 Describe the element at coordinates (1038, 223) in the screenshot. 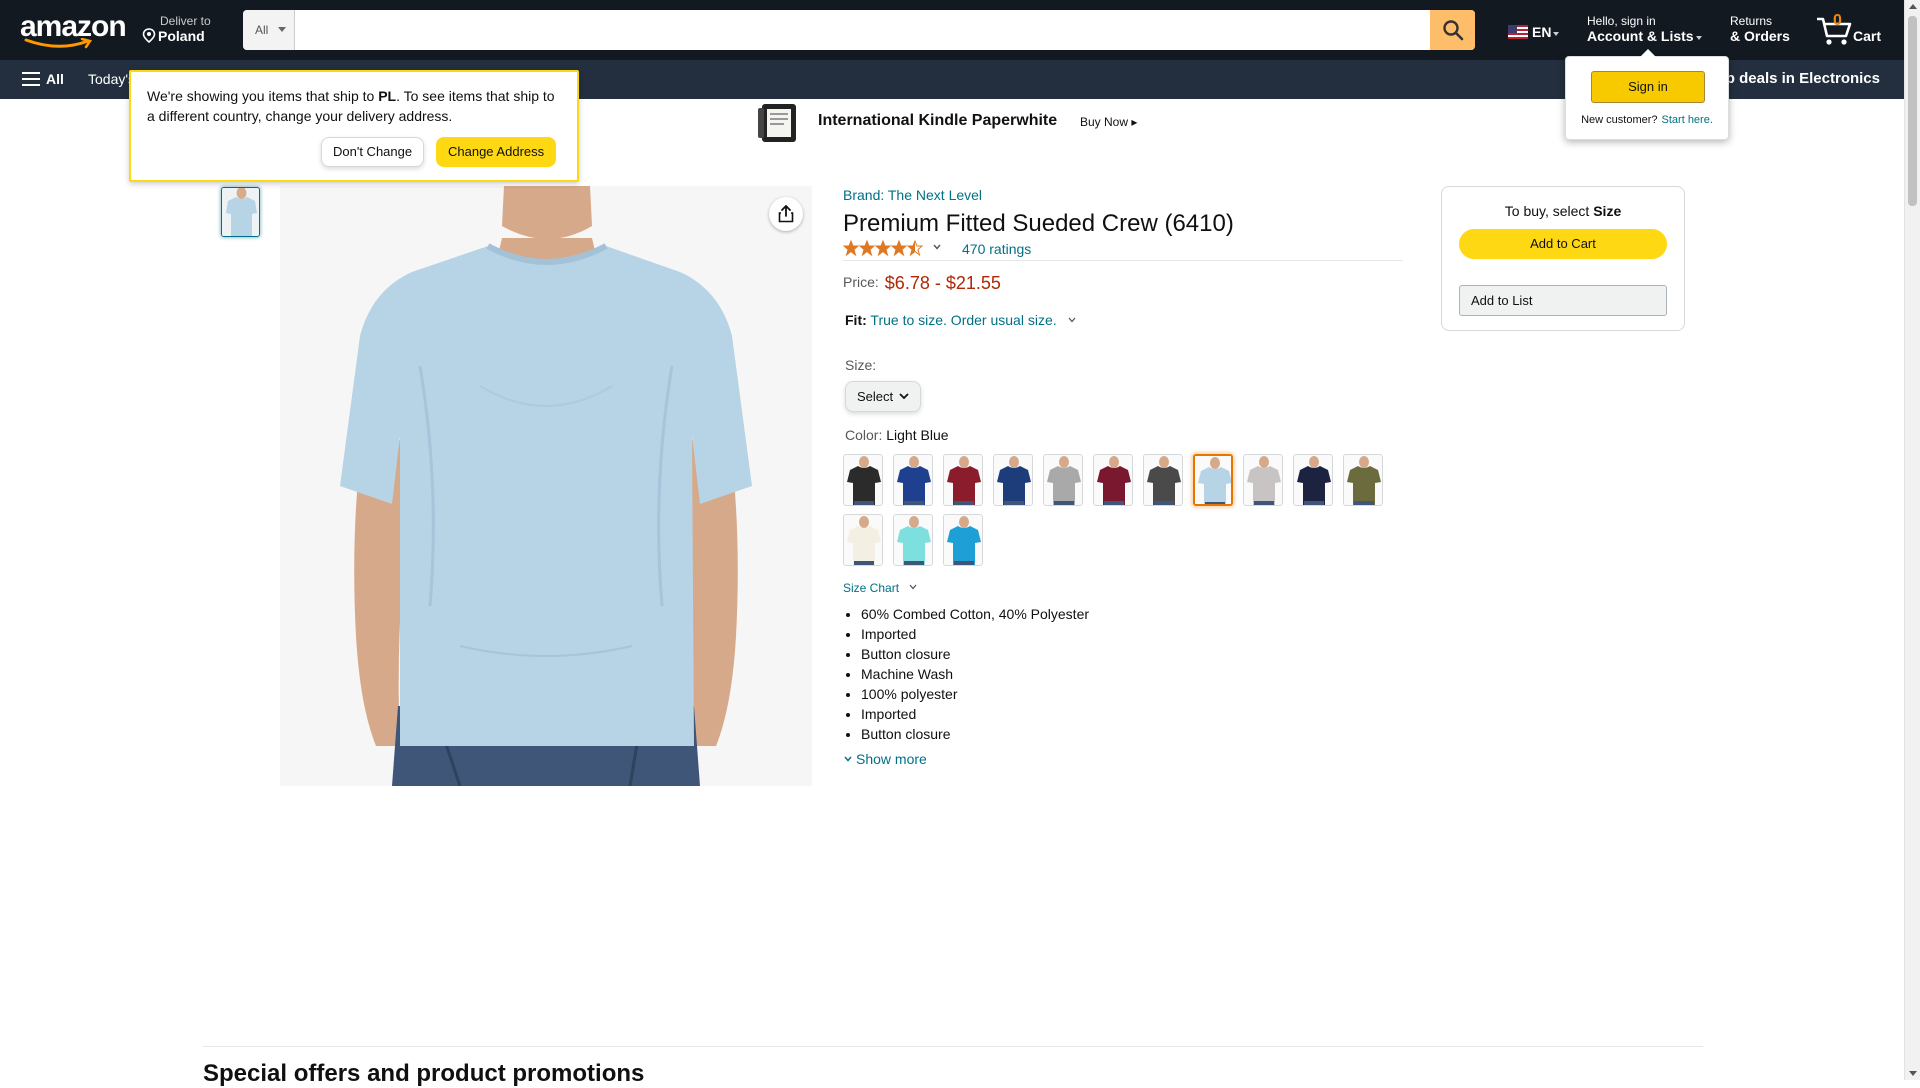

I see `product-title: Premium Fitted Sueded Crew (6410)` at that location.